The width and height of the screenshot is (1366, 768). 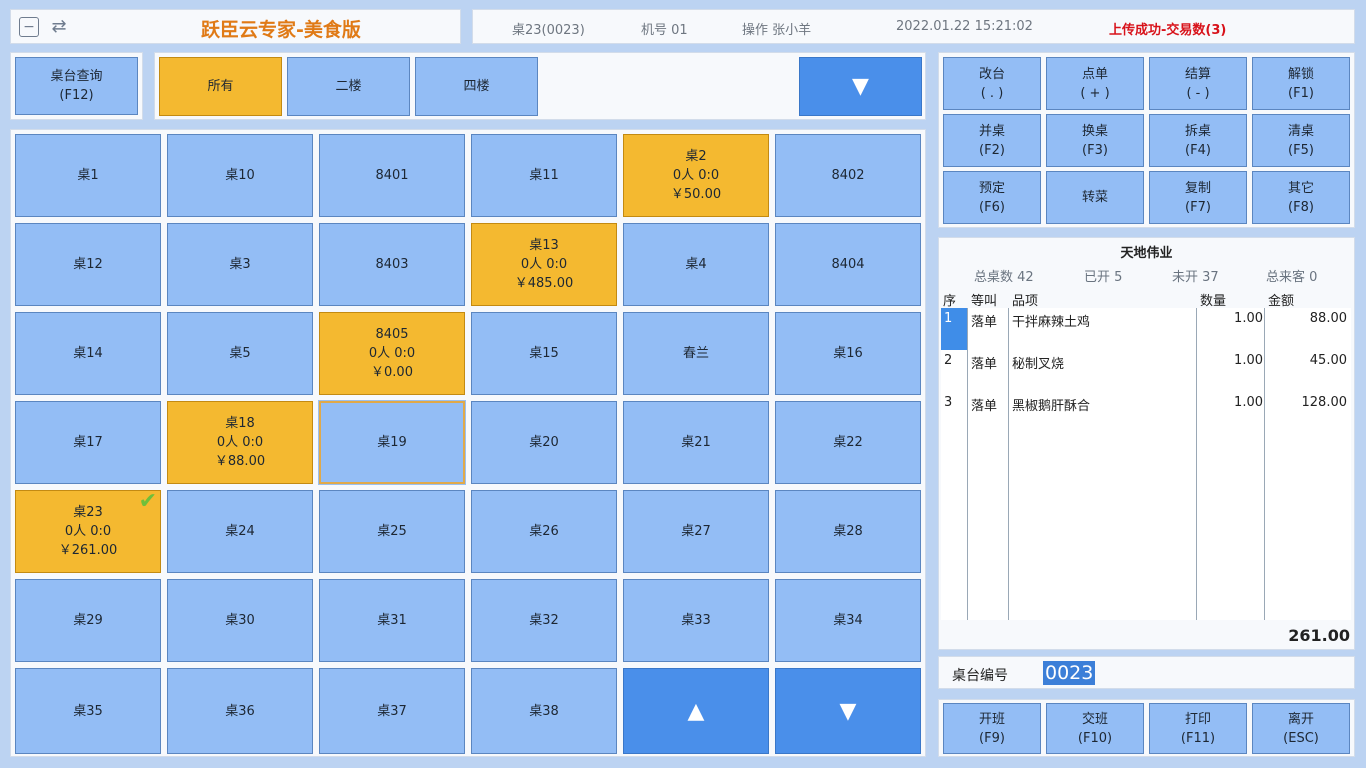 What do you see at coordinates (1292, 277) in the screenshot?
I see `stat-total-guests: 总来客 0` at bounding box center [1292, 277].